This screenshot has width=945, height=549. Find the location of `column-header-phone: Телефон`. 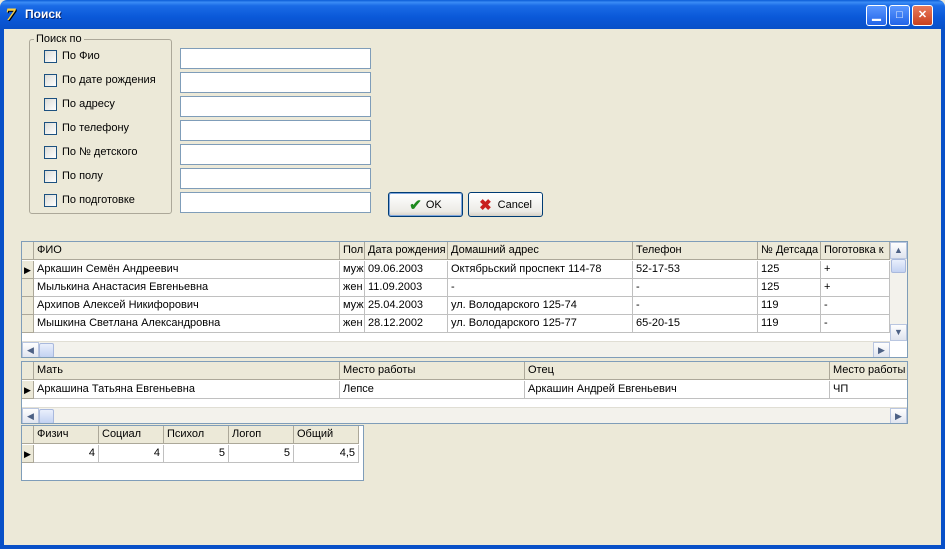

column-header-phone: Телефон is located at coordinates (695, 251).